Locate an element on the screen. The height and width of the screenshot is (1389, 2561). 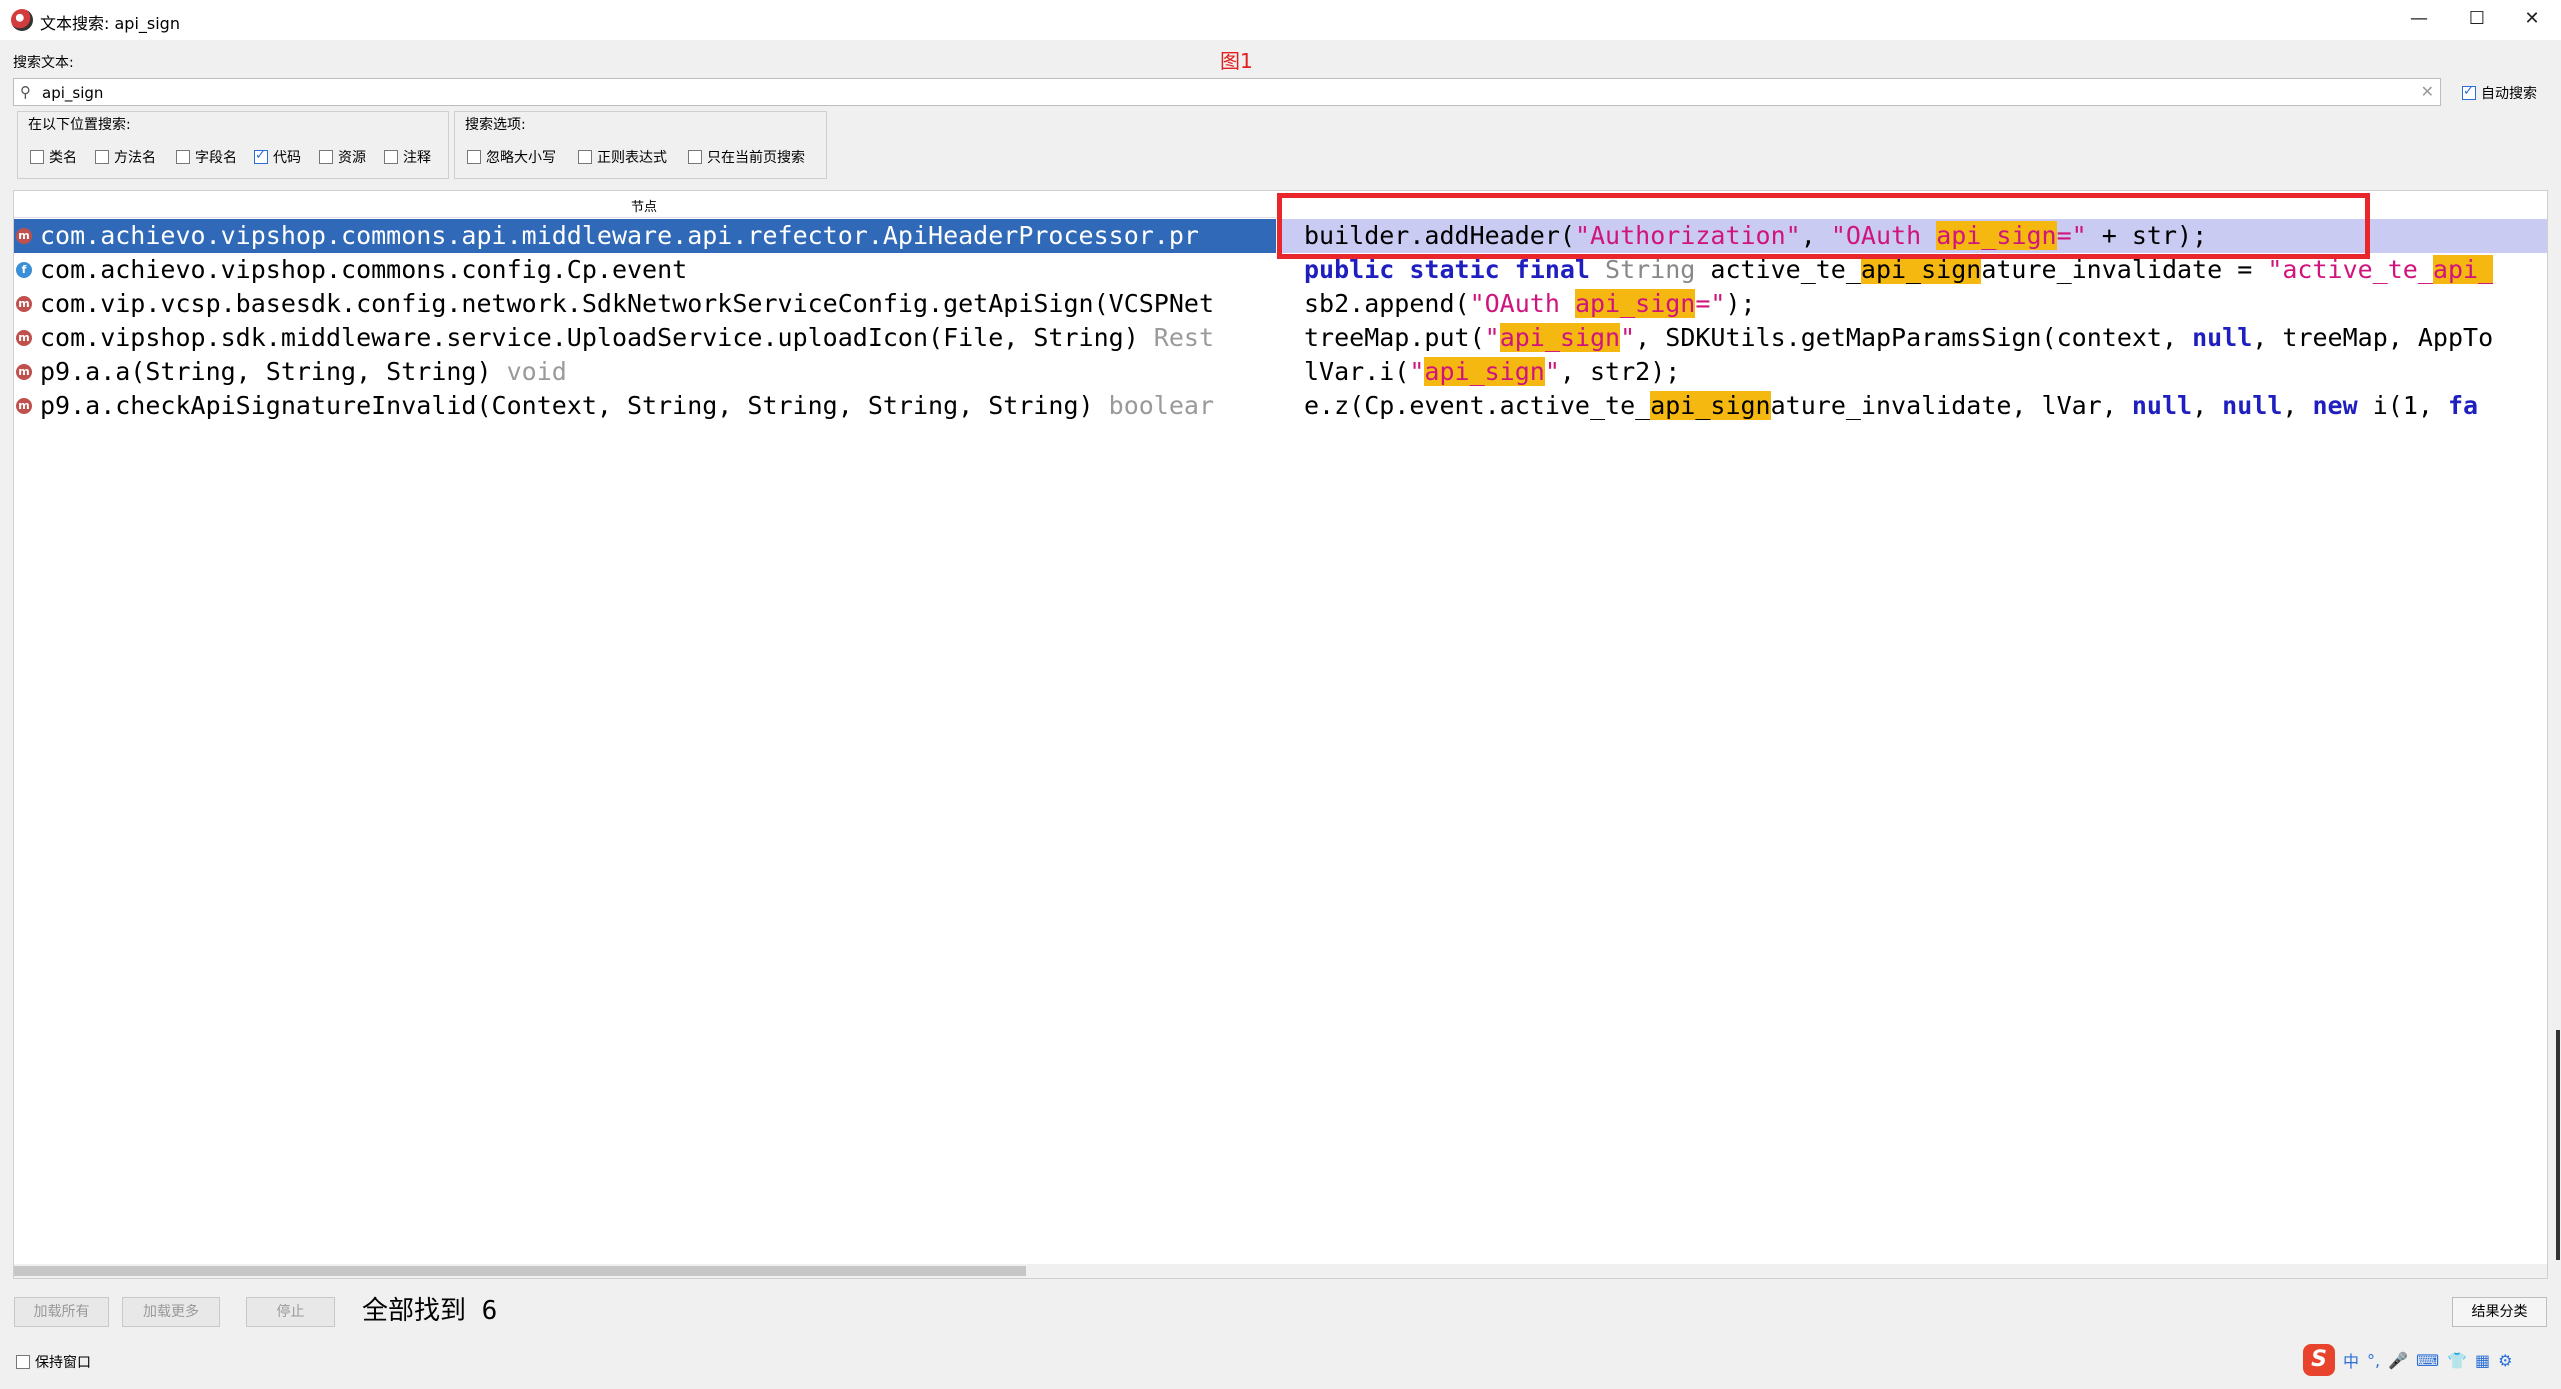
code-token: , SDKUtils.getMapParamsSign(context, is located at coordinates (1914, 337).